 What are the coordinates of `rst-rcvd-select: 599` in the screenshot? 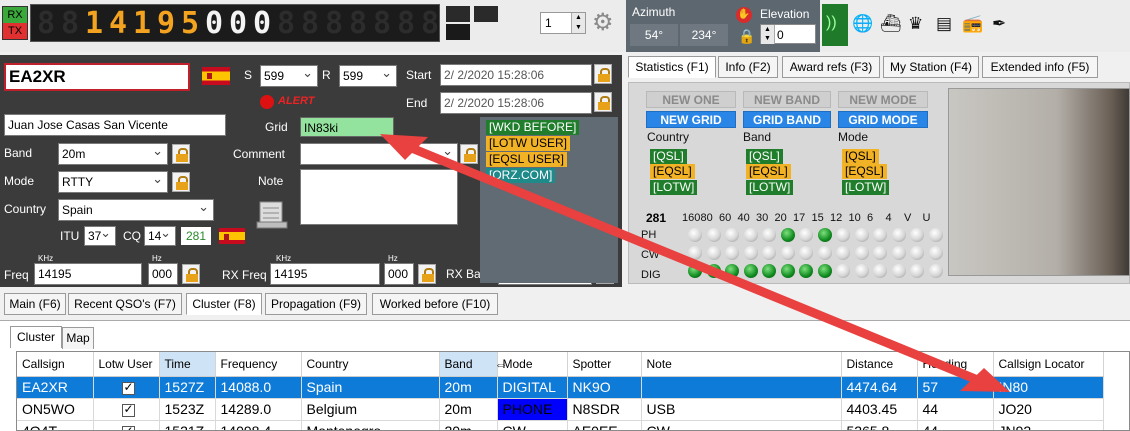 It's located at (368, 76).